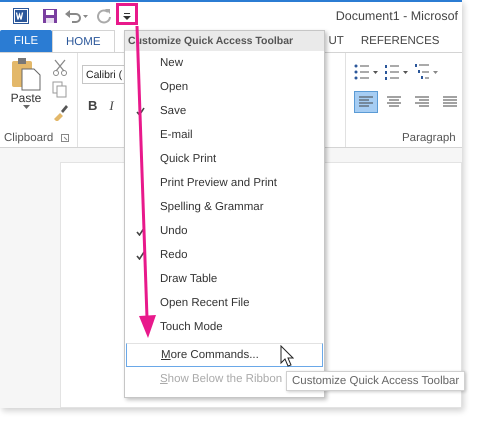 The width and height of the screenshot is (477, 421). What do you see at coordinates (429, 138) in the screenshot?
I see `group-label: Paragraph` at bounding box center [429, 138].